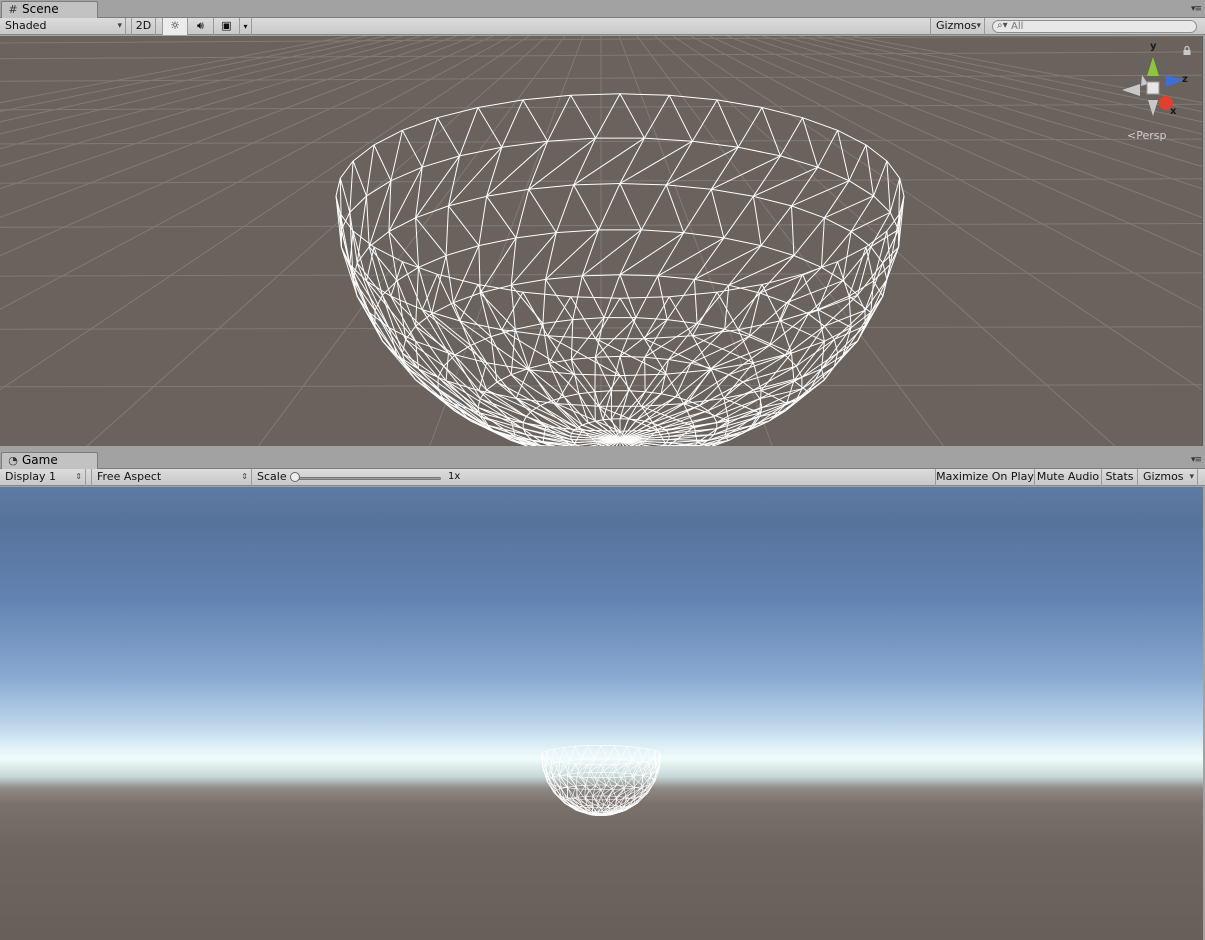 The width and height of the screenshot is (1205, 940). I want to click on game-tab-label: Game, so click(40, 460).